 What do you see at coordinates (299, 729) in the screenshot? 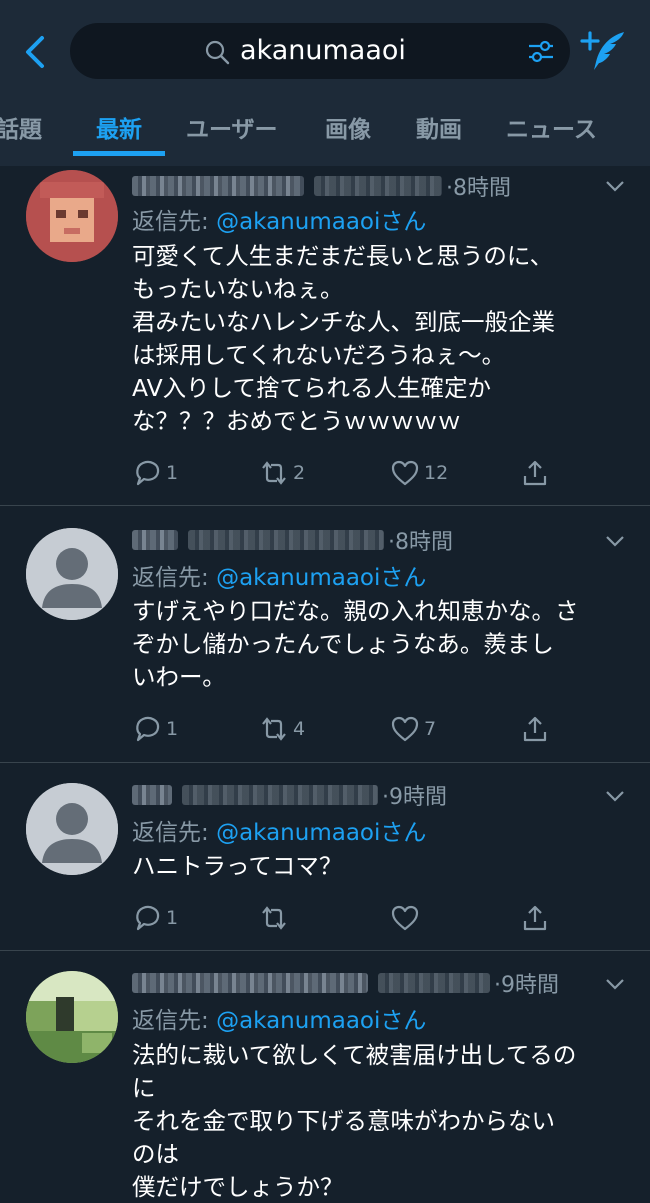
I see `retweet-count: 4` at bounding box center [299, 729].